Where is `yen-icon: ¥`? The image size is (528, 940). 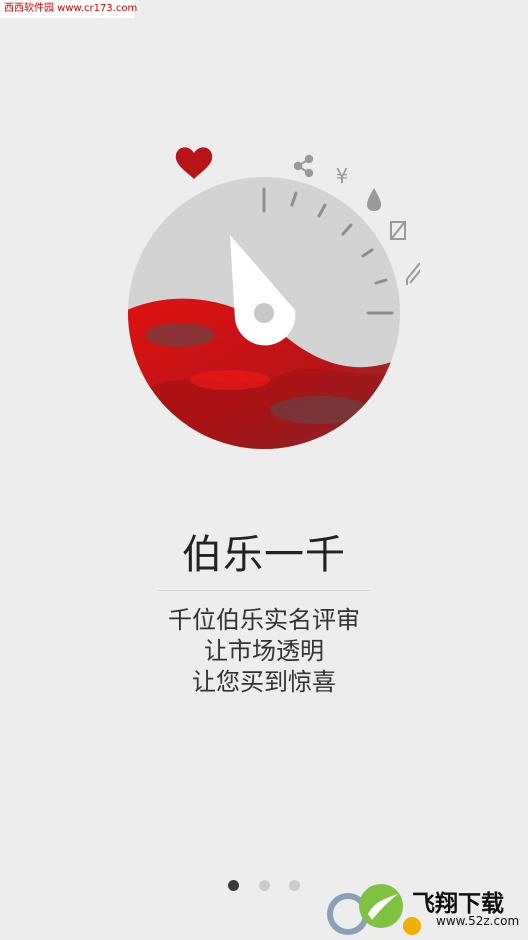 yen-icon: ¥ is located at coordinates (342, 176).